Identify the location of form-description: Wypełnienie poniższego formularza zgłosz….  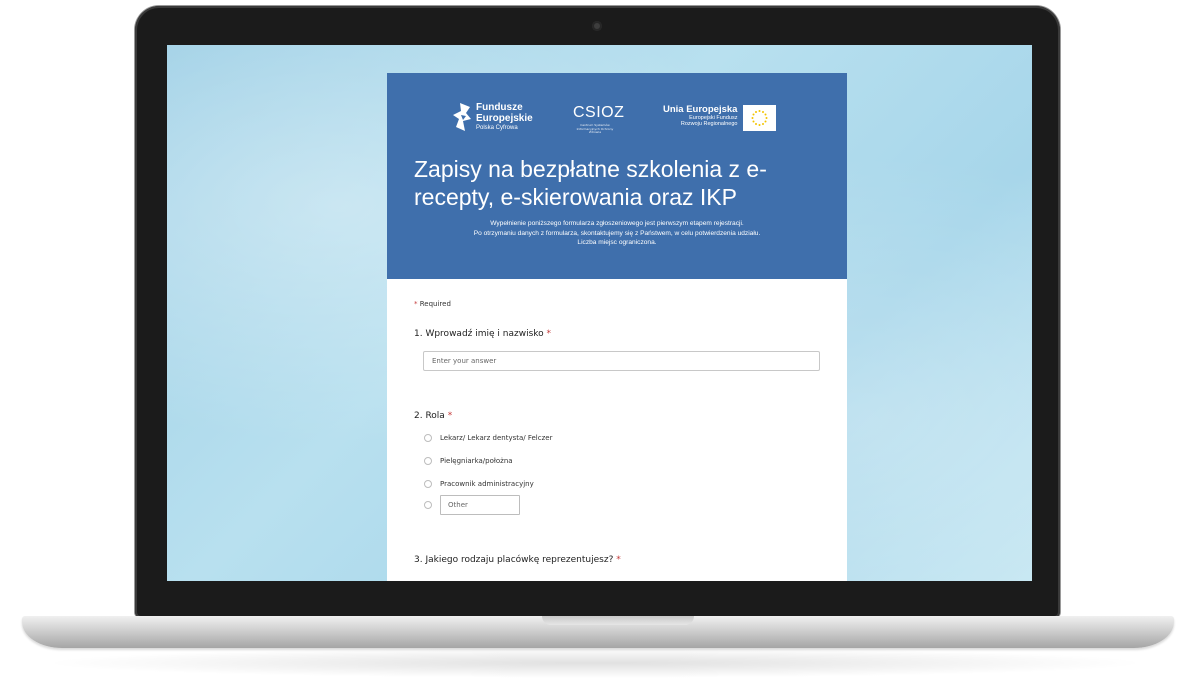
(617, 233).